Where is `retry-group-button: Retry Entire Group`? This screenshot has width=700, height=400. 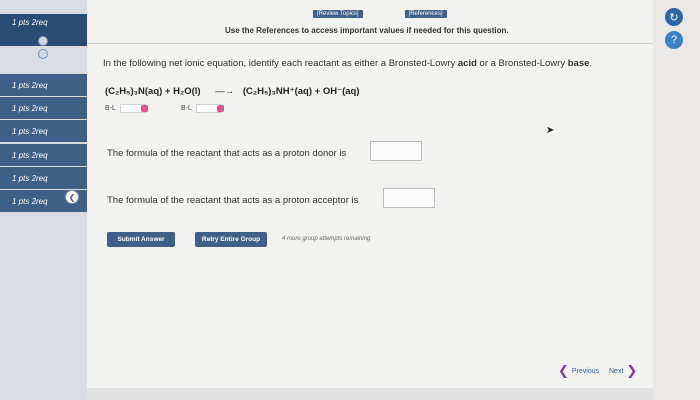
retry-group-button: Retry Entire Group is located at coordinates (231, 239).